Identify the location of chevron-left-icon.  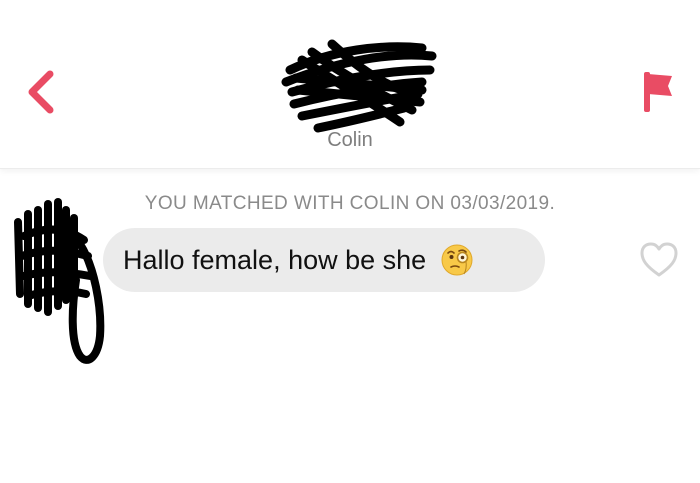
(41, 92).